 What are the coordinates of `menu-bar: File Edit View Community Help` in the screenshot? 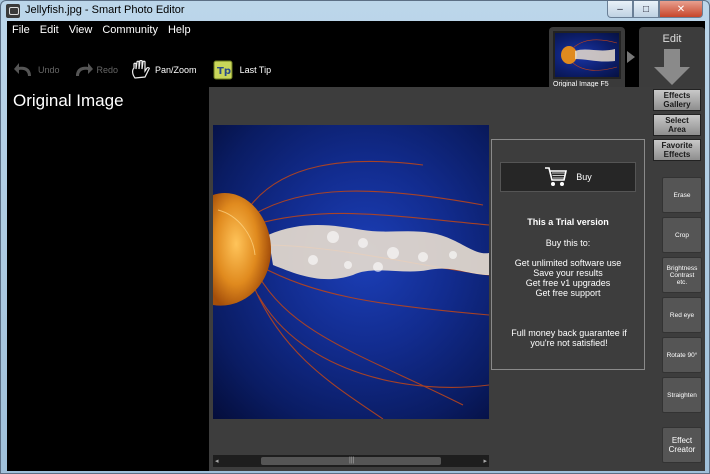 It's located at (101, 30).